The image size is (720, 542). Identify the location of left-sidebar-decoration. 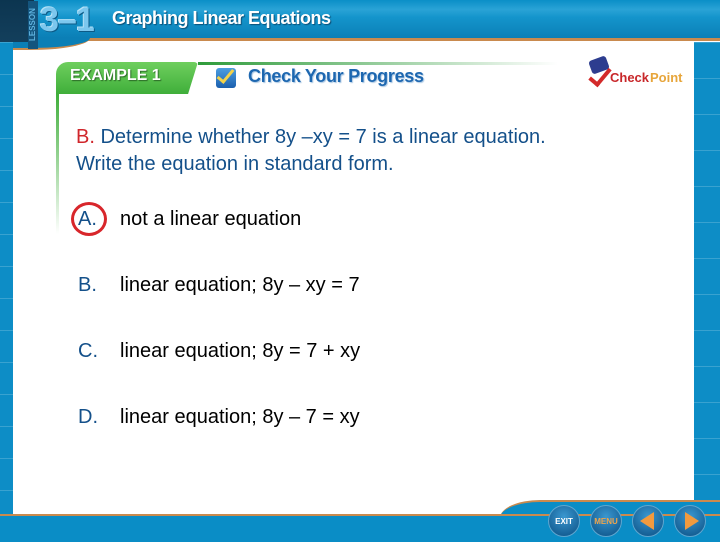
(6, 278).